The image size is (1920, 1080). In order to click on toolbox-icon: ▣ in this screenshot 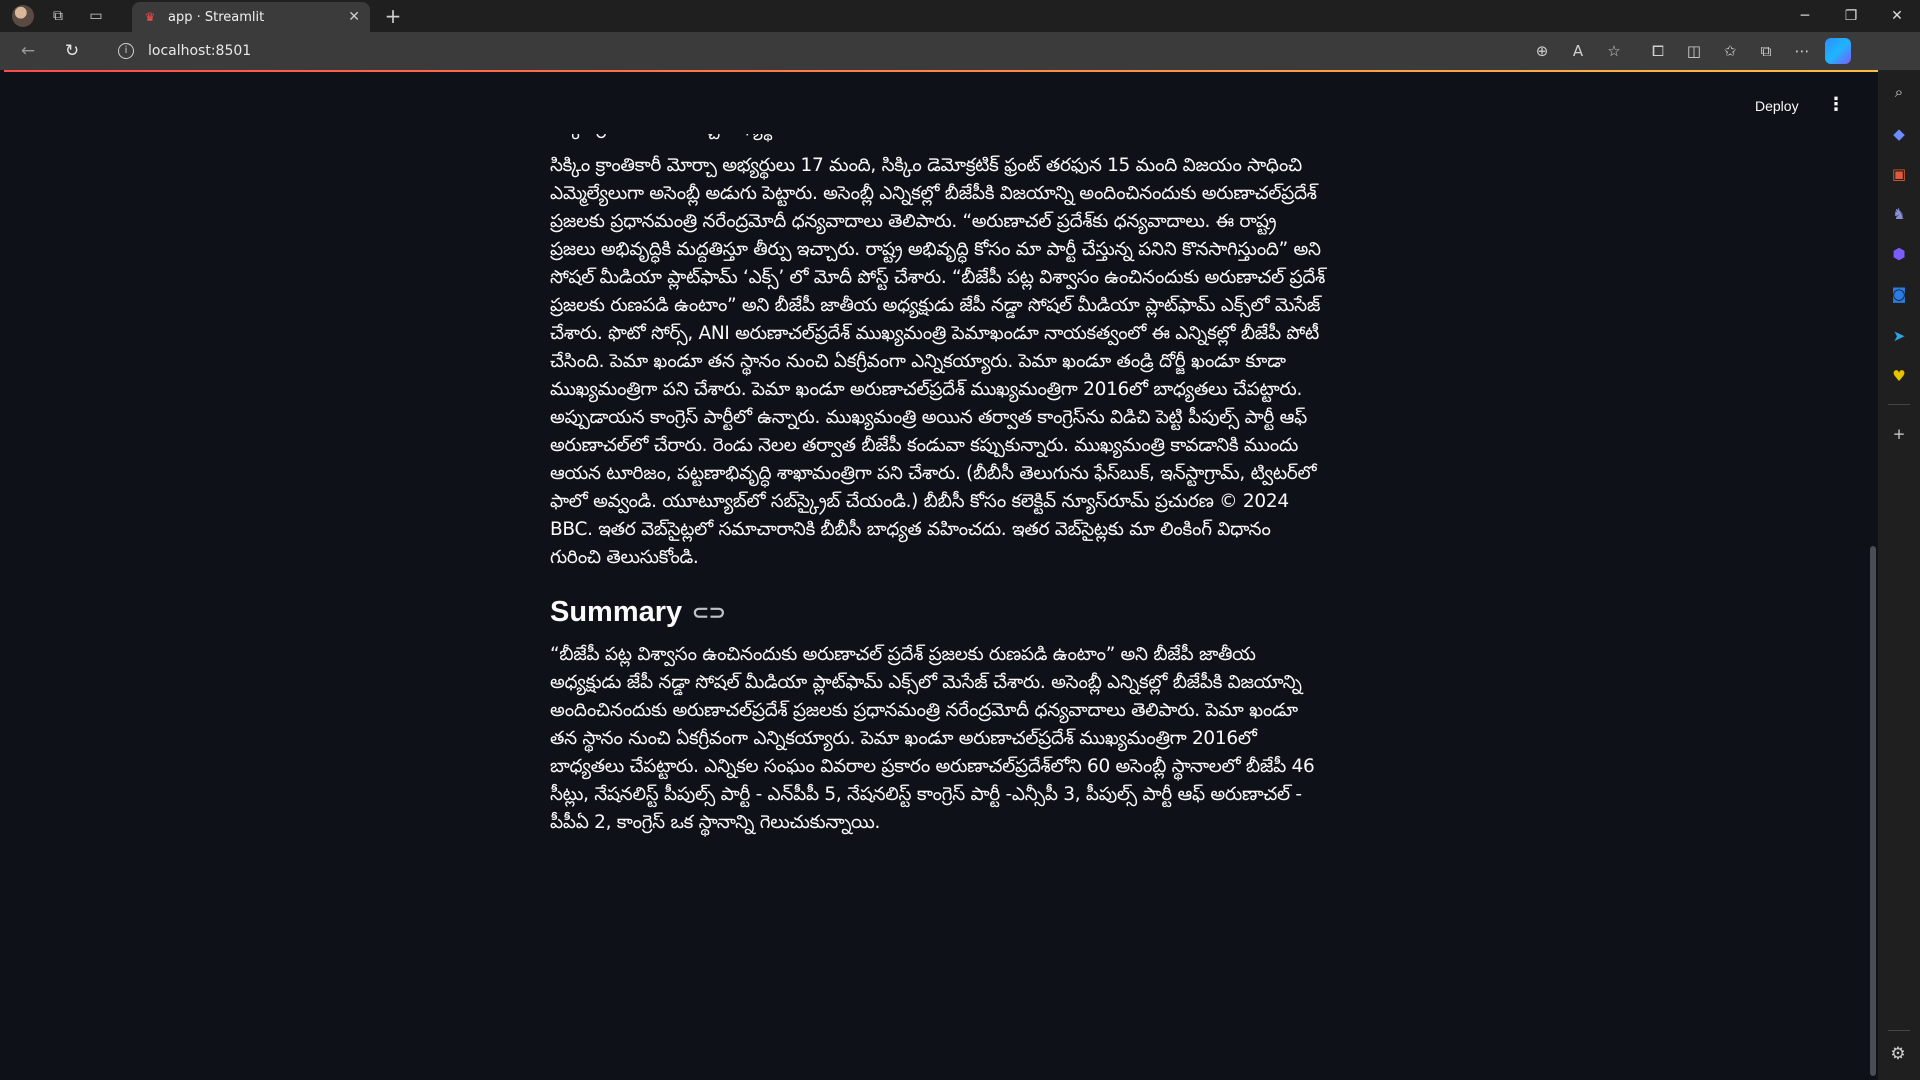, I will do `click(1899, 174)`.